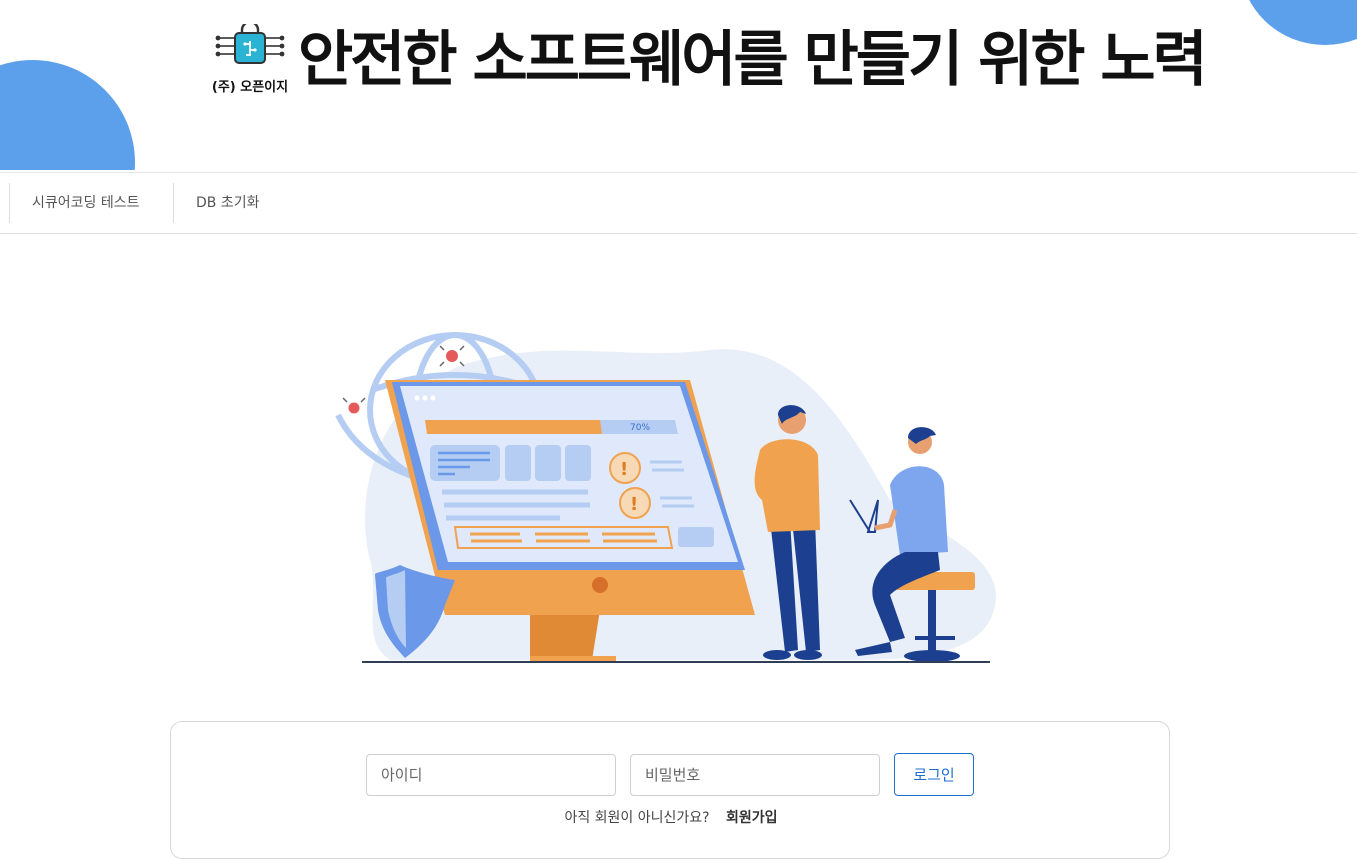 This screenshot has width=1357, height=860. Describe the element at coordinates (85, 203) in the screenshot. I see `nav-item-secure-coding-test: 시큐어코딩 테스트` at that location.